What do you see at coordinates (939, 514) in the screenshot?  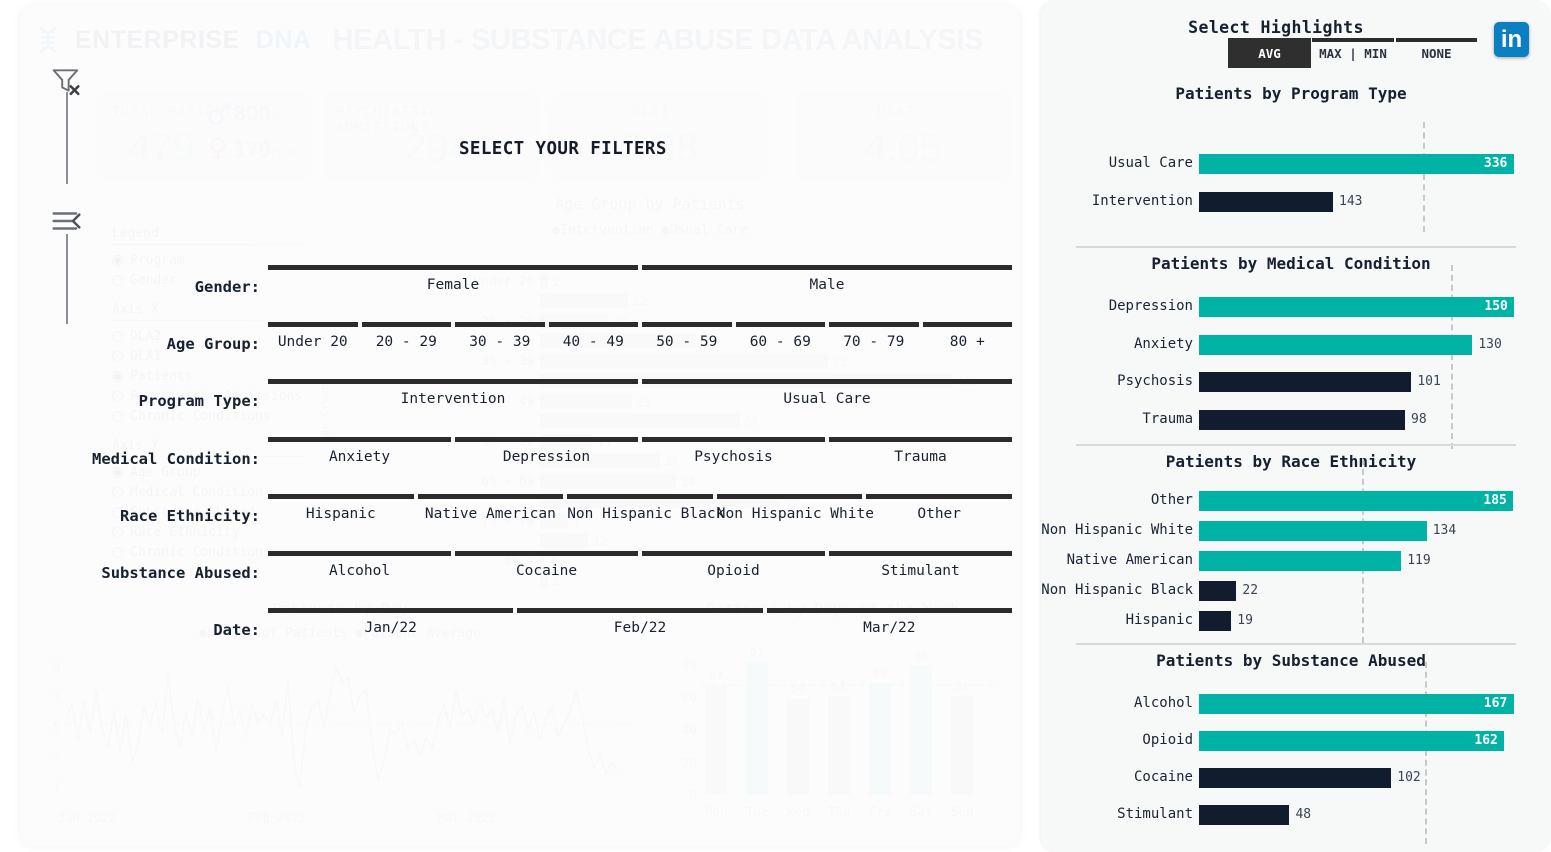 I see `filter-option-label: Other` at bounding box center [939, 514].